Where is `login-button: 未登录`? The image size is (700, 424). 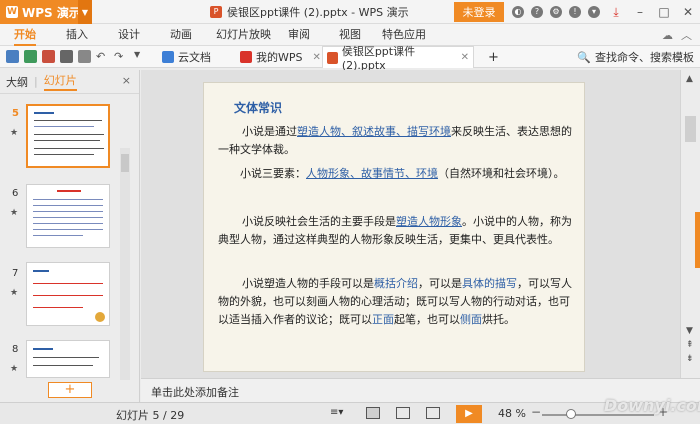
login-button: 未登录 is located at coordinates (479, 12).